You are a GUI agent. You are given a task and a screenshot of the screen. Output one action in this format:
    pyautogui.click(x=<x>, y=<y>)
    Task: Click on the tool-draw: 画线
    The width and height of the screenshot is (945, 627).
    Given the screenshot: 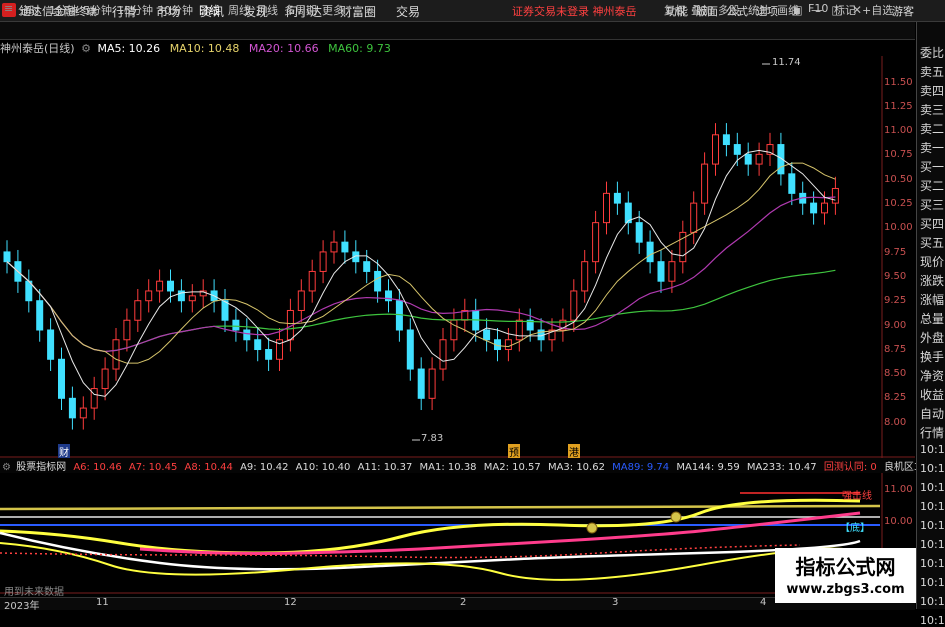 What is the action you would take?
    pyautogui.click(x=788, y=10)
    